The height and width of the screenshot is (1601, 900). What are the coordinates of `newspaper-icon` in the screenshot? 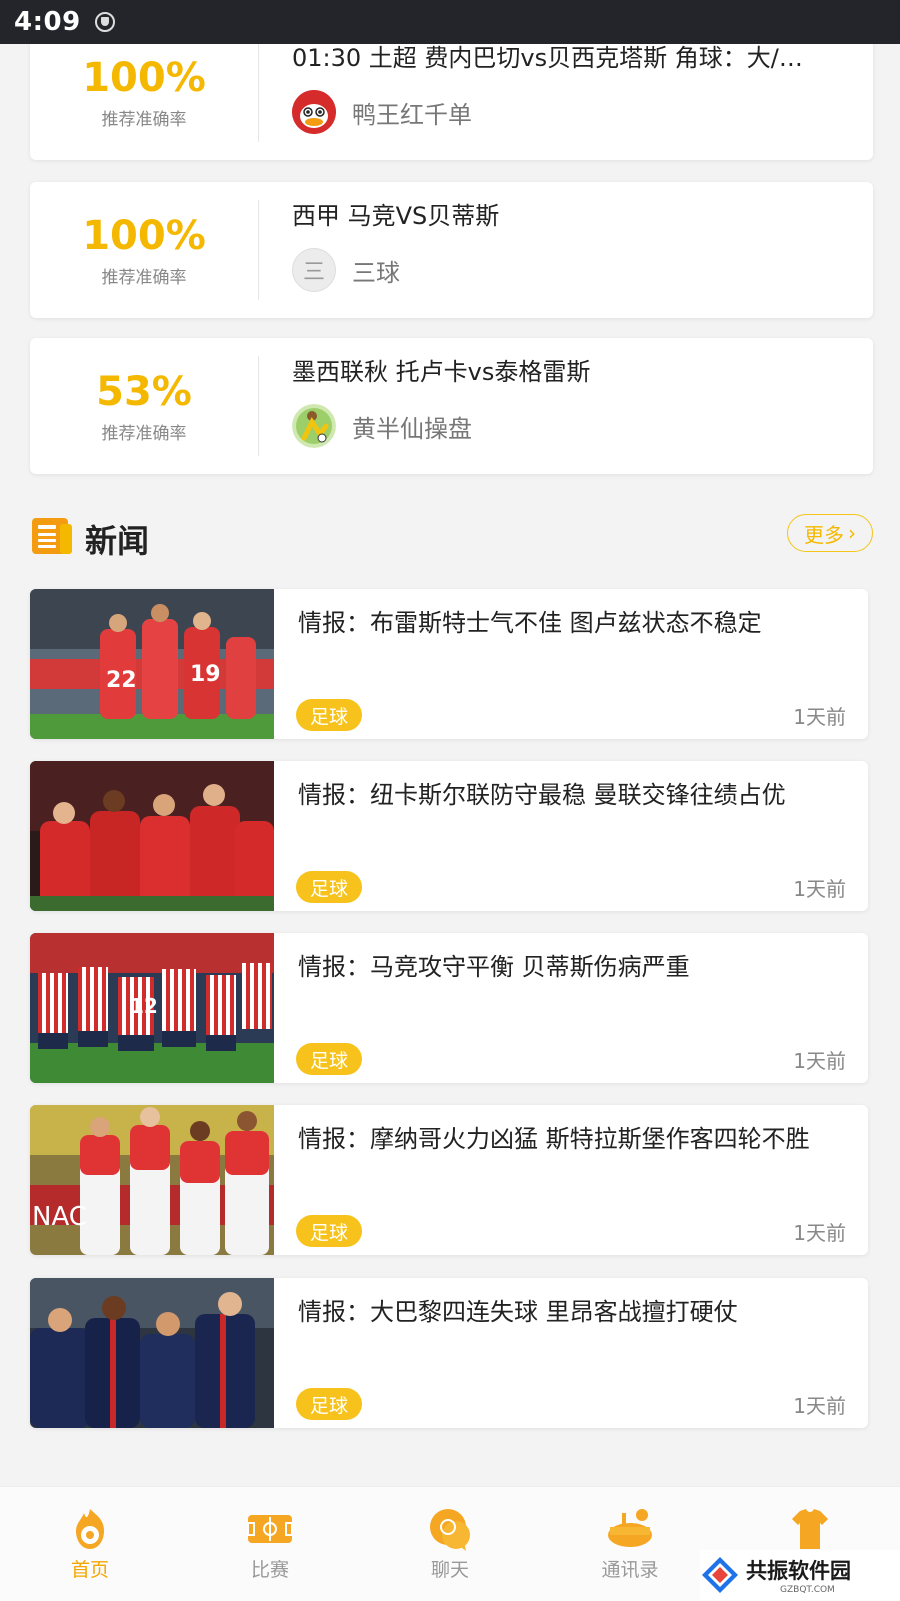 It's located at (52, 536).